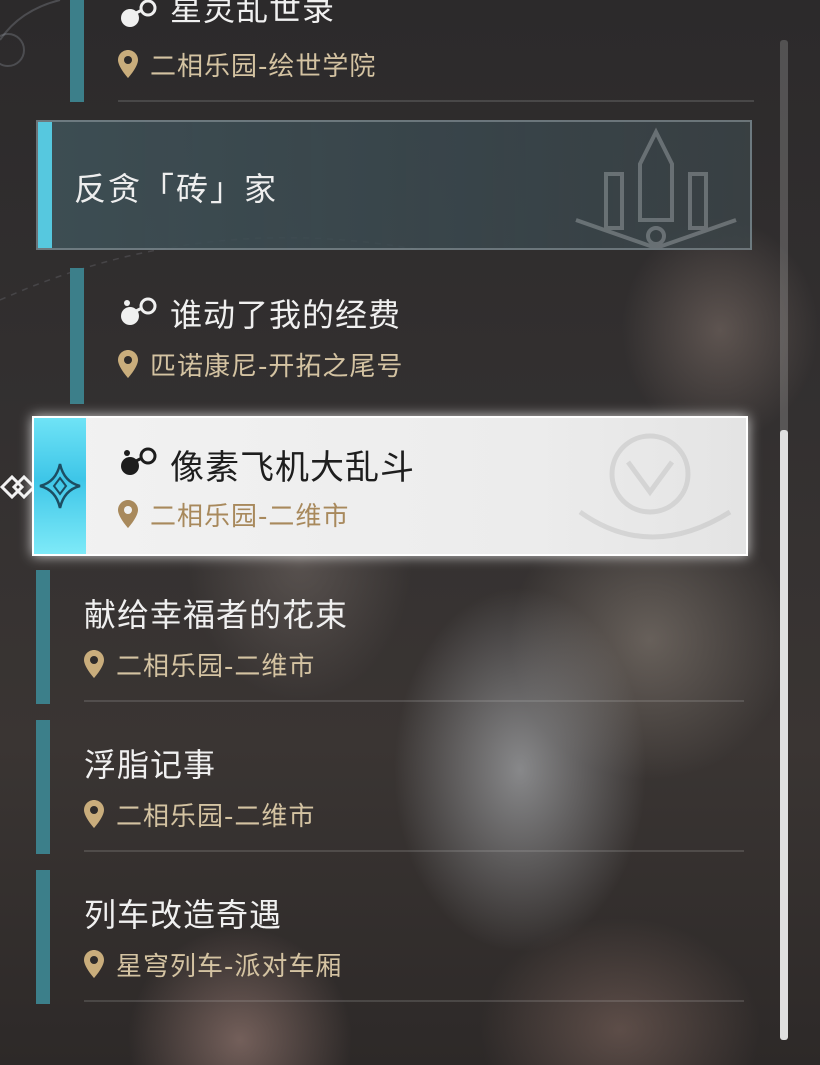 The height and width of the screenshot is (1065, 820). Describe the element at coordinates (277, 367) in the screenshot. I see `quest-location: 匹诺康尼-开拓之尾号` at that location.